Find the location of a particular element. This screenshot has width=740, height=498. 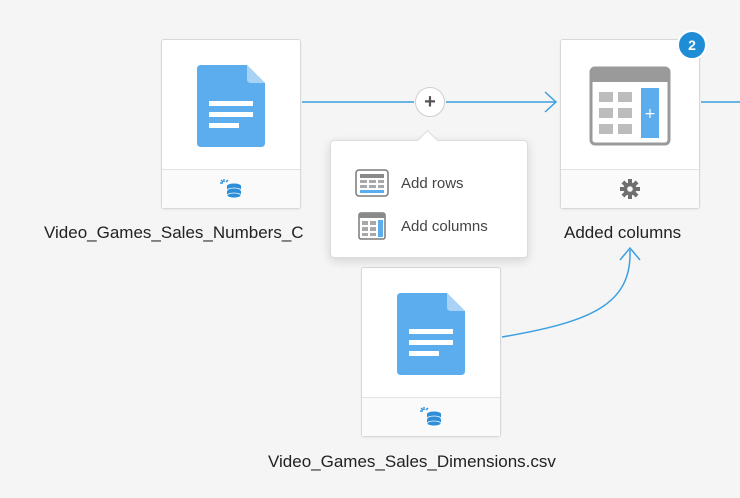

menu-item-label: Add columns is located at coordinates (444, 226).